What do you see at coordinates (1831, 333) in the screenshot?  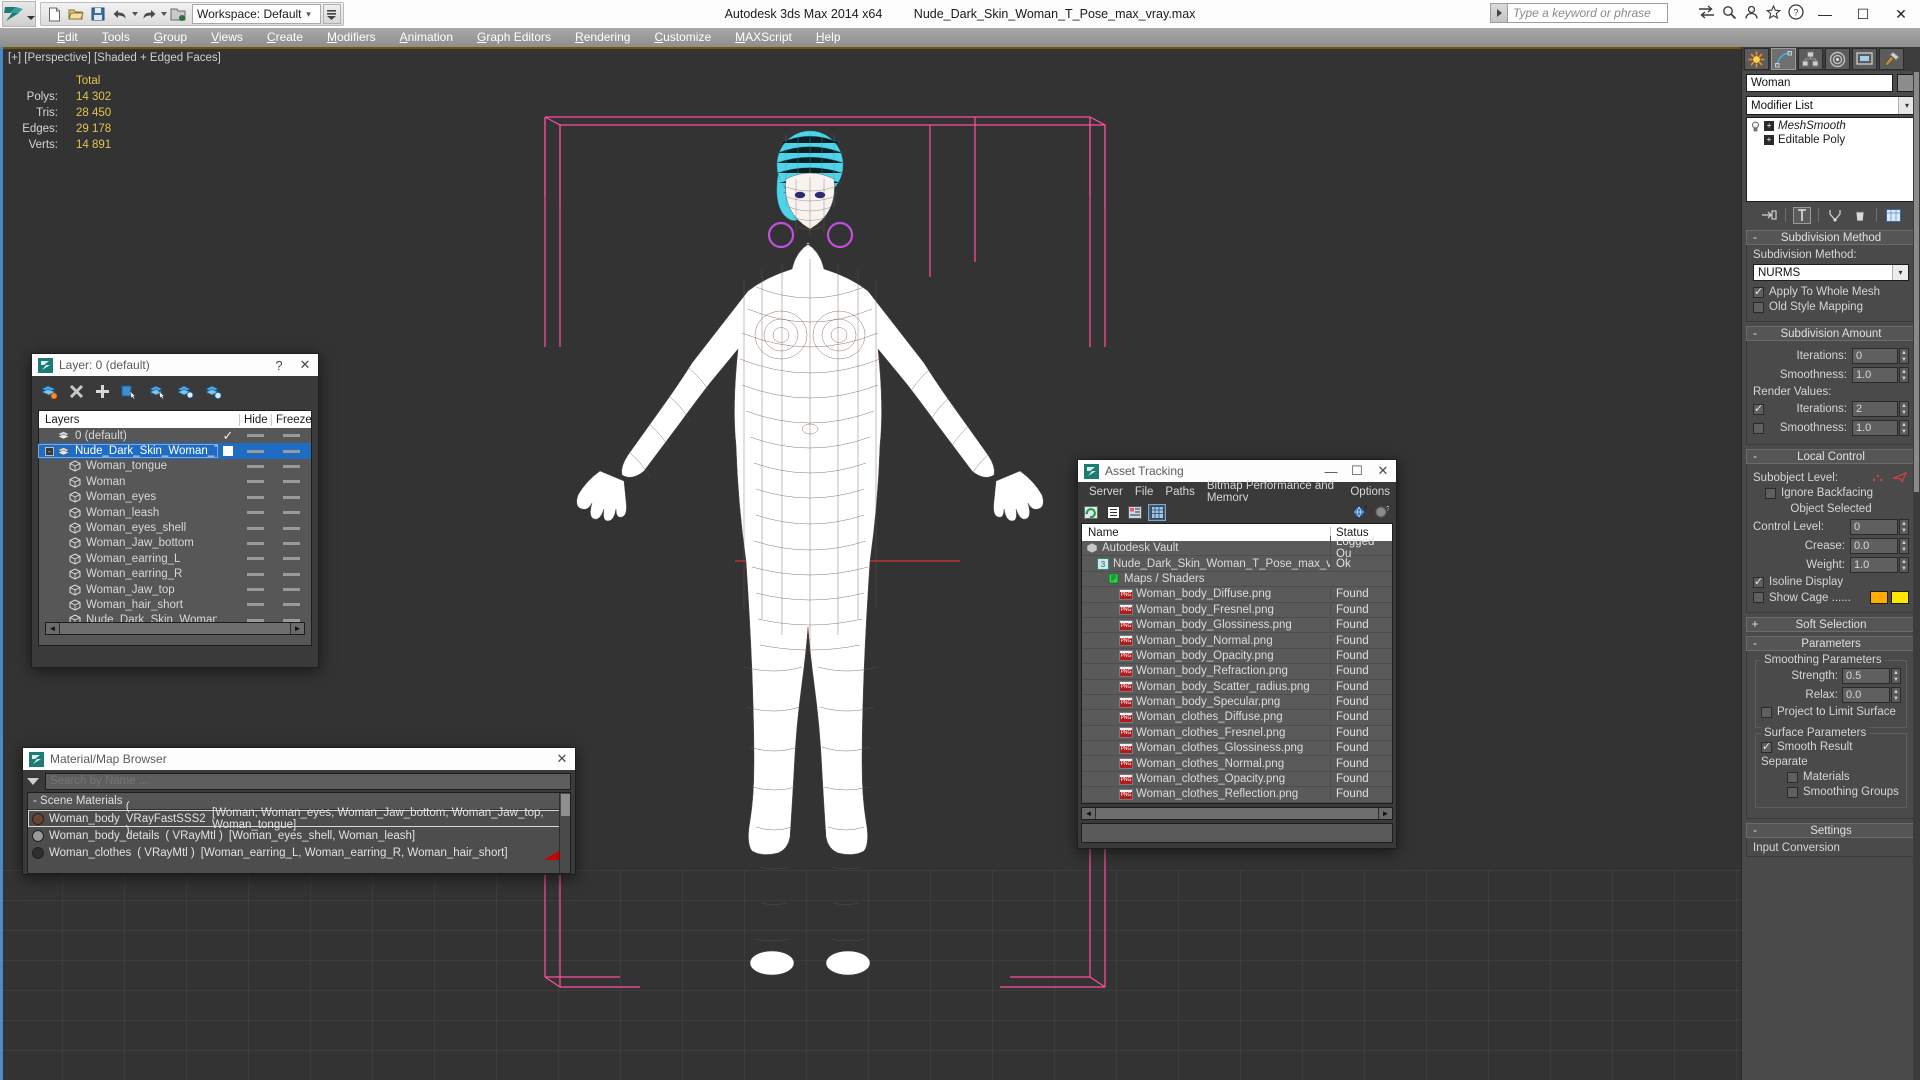 I see `rollout-subdivision-amount-header: - Subdivision Amount` at bounding box center [1831, 333].